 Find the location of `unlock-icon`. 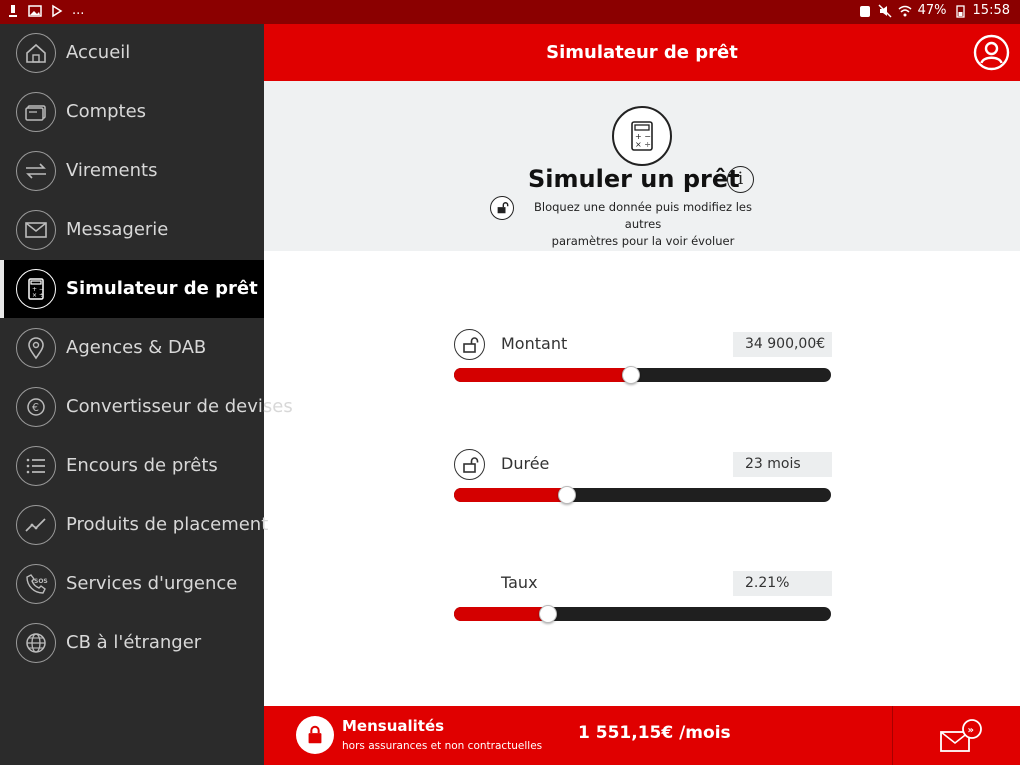

unlock-icon is located at coordinates (502, 208).